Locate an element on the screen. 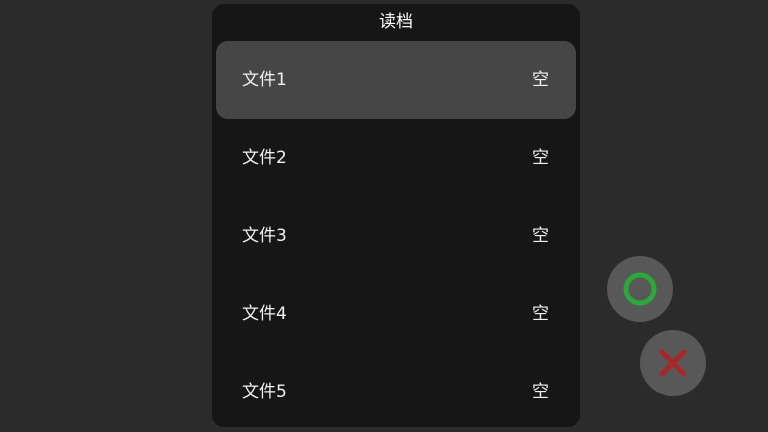 This screenshot has width=768, height=432. save-slot-1: 文件1 空 is located at coordinates (396, 80).